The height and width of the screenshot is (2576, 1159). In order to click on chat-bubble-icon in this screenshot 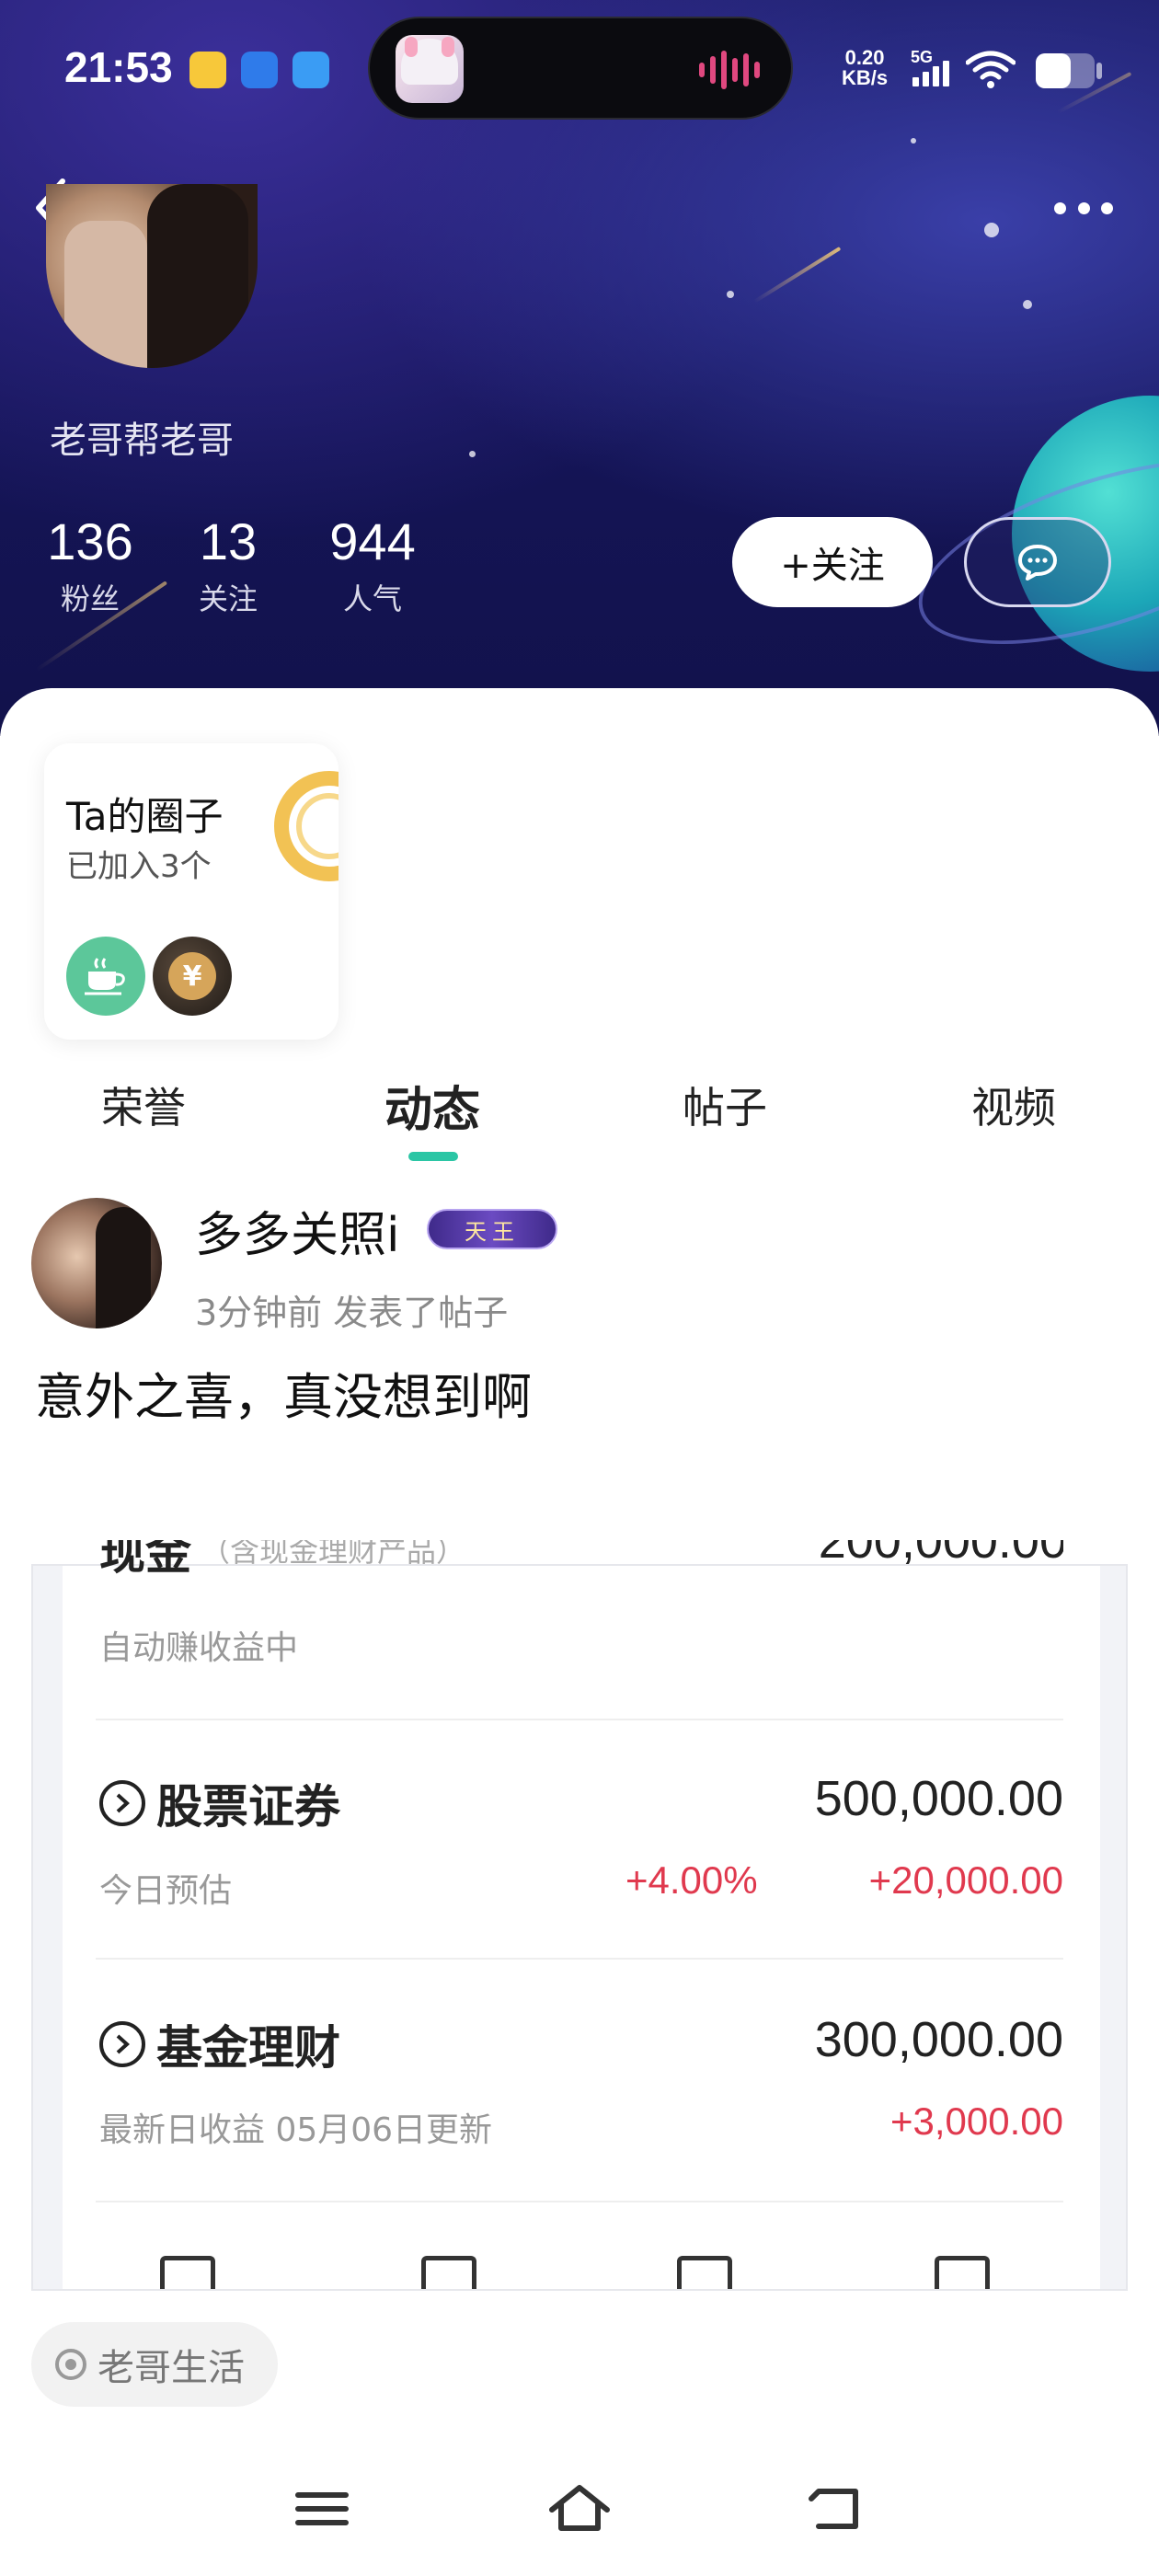, I will do `click(1037, 563)`.